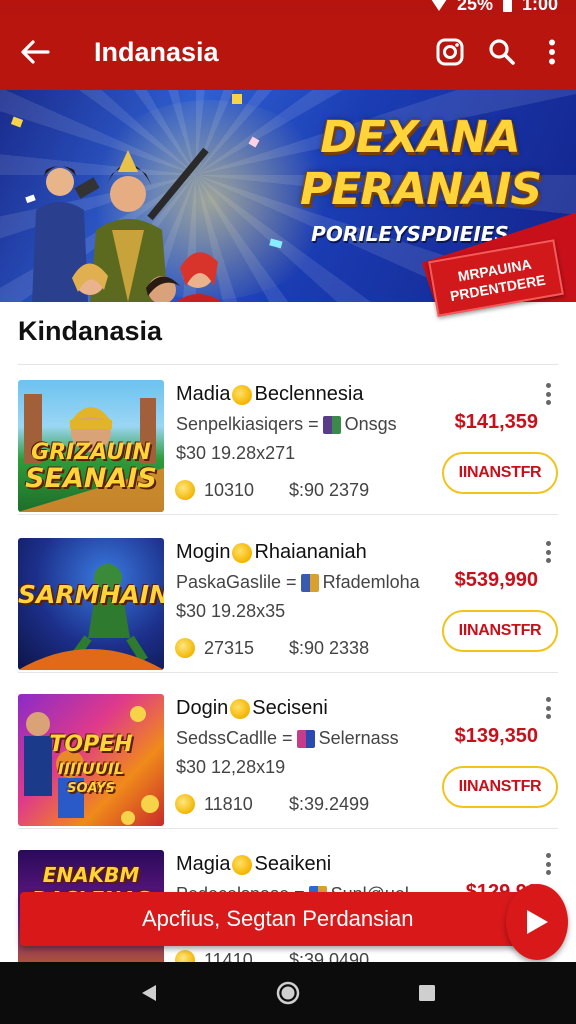  I want to click on app-title: Indanasia, so click(156, 51).